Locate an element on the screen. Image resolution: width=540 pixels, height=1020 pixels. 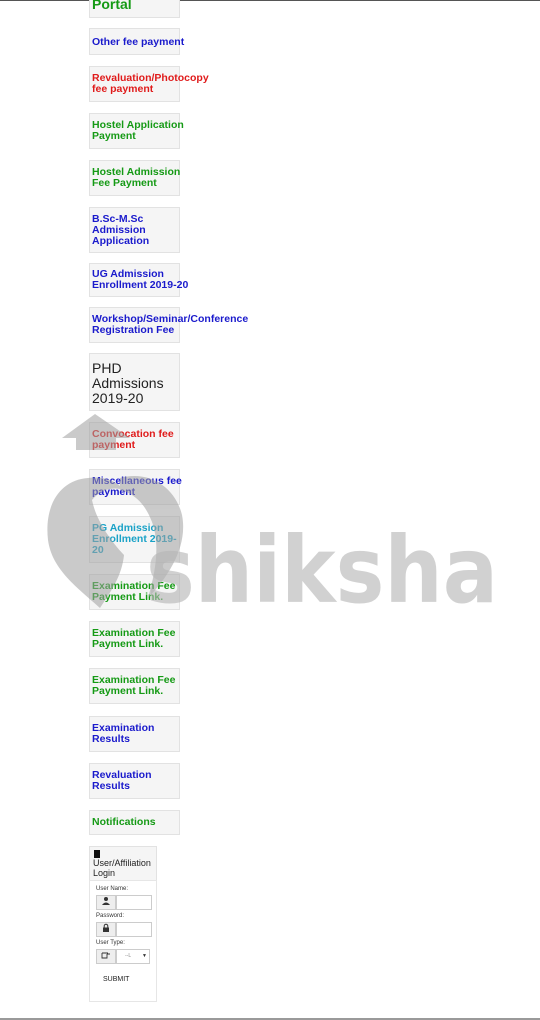
watermark-text: shiksha is located at coordinates (322, 570).